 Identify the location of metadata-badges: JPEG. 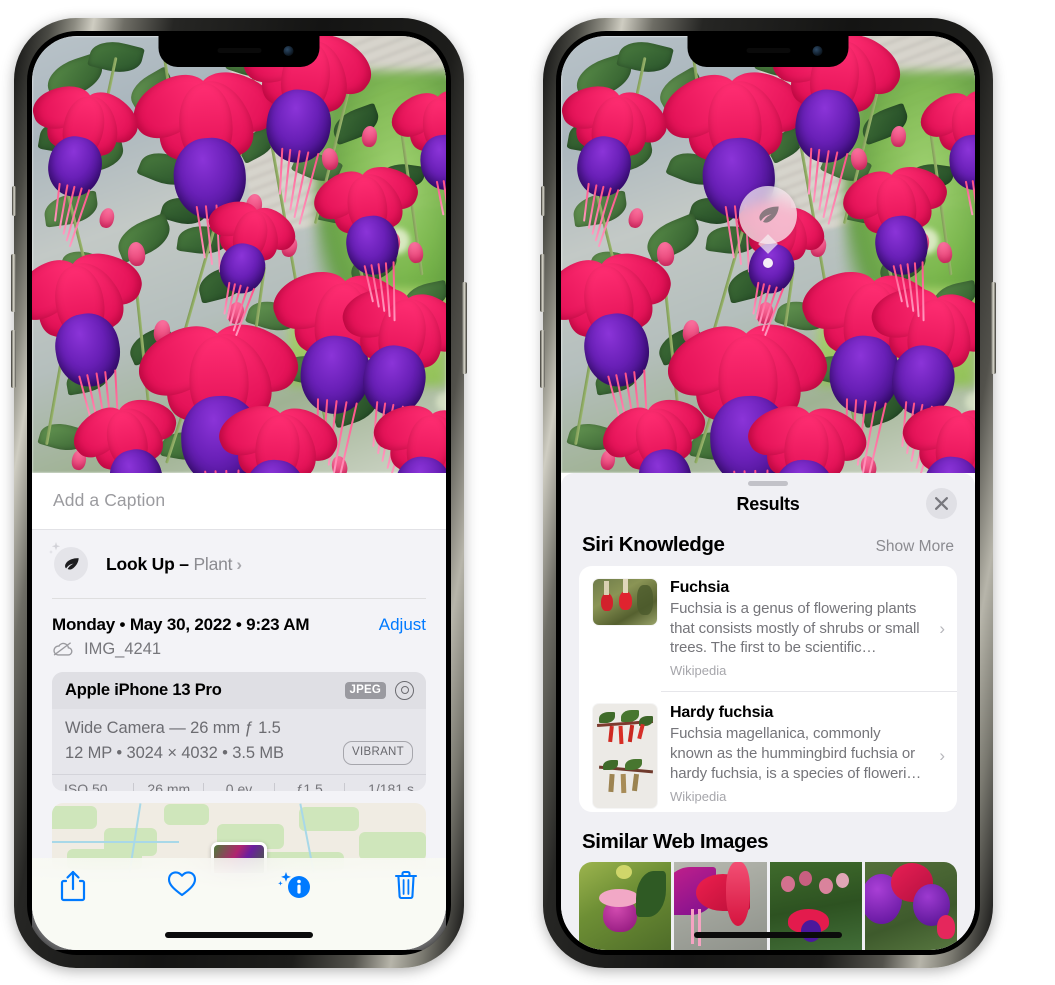
(379, 690).